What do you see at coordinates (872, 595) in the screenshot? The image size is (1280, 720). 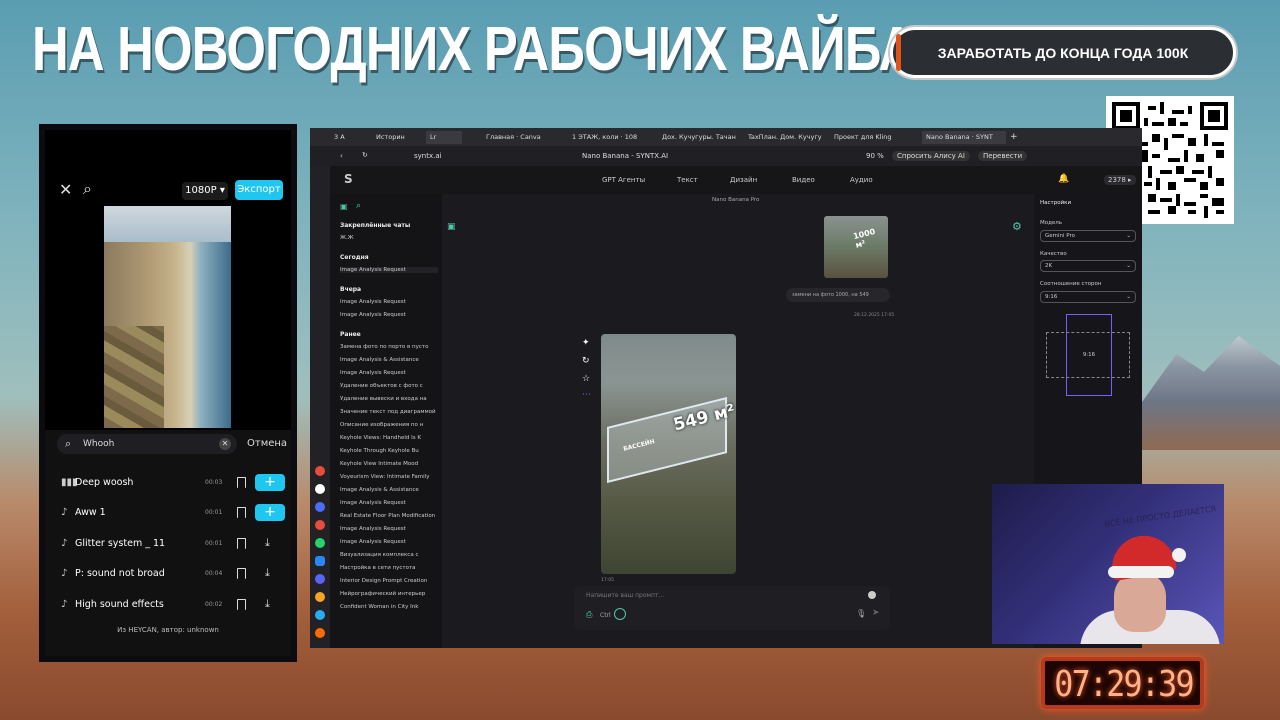 I see `toggle-icon` at bounding box center [872, 595].